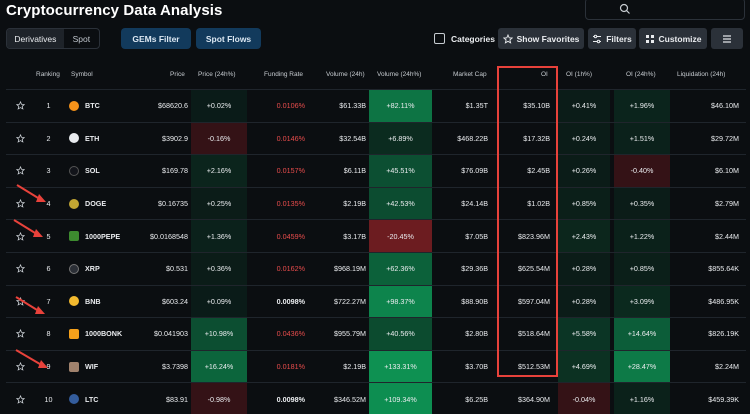 Image resolution: width=750 pixels, height=414 pixels. Describe the element at coordinates (283, 74) in the screenshot. I see `header-funding-rate: Funding Rate` at that location.